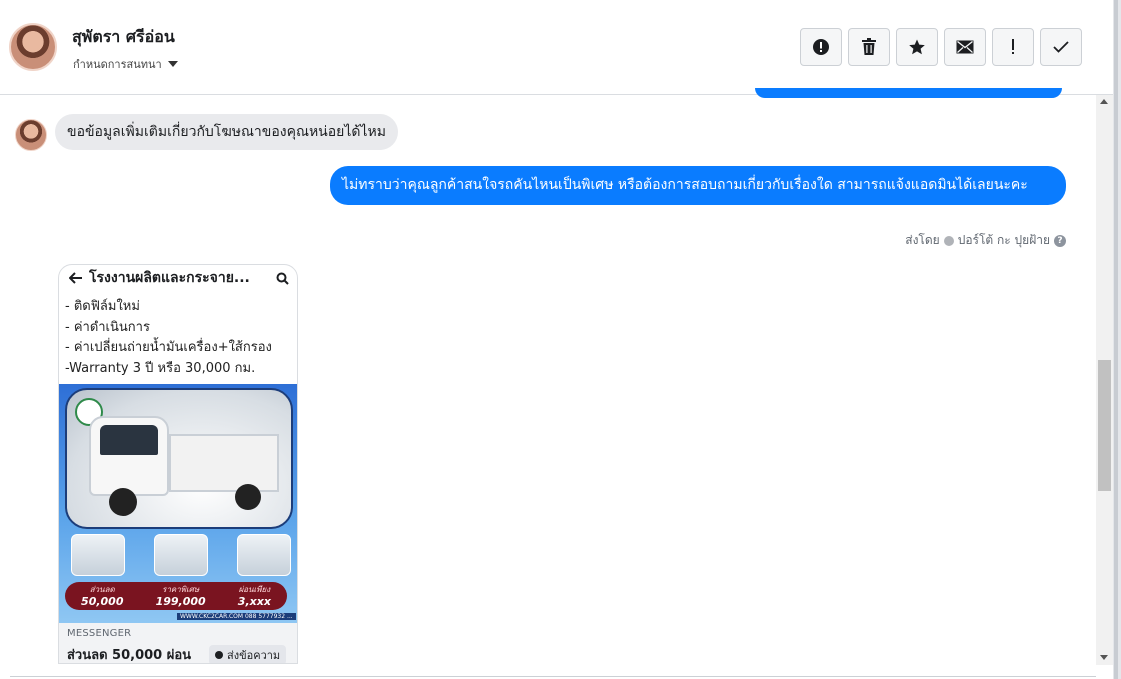 The height and width of the screenshot is (679, 1121). I want to click on scrollbar-thumb, so click(1104, 425).